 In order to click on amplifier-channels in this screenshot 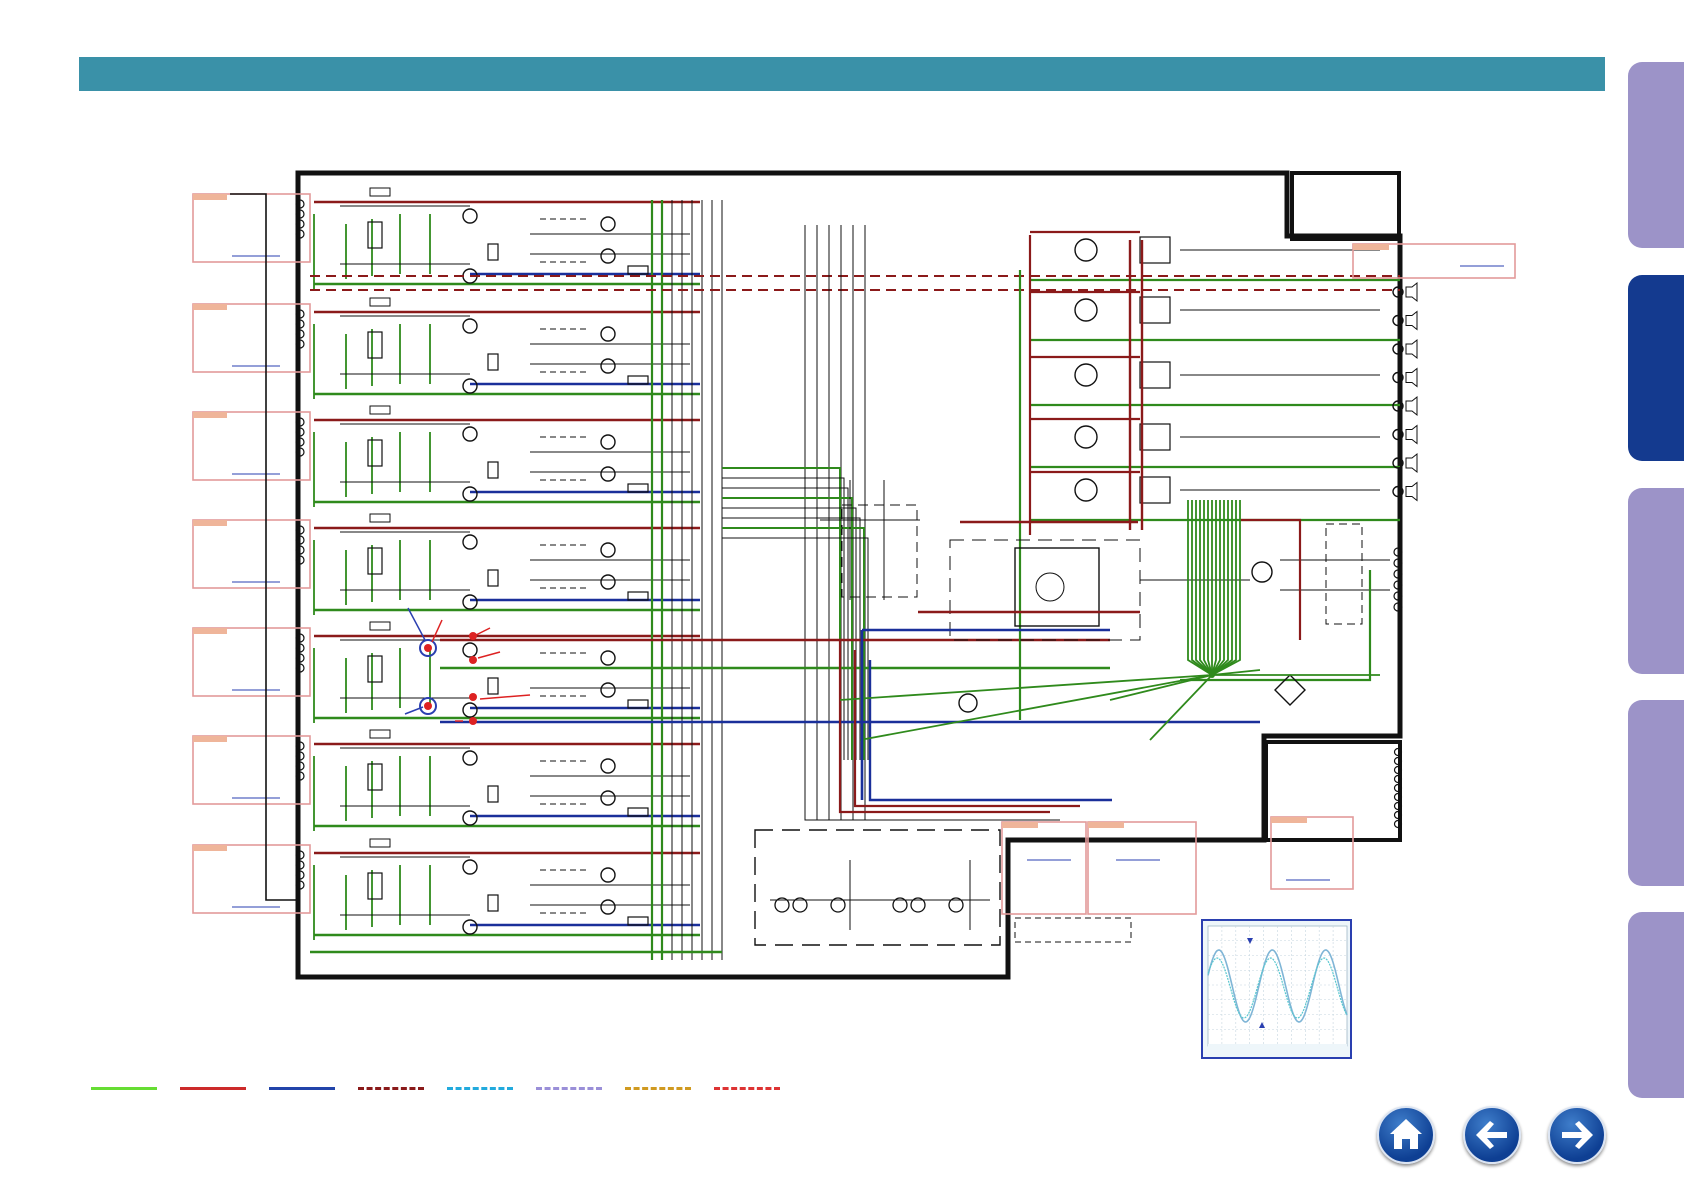, I will do `click(506, 563)`.